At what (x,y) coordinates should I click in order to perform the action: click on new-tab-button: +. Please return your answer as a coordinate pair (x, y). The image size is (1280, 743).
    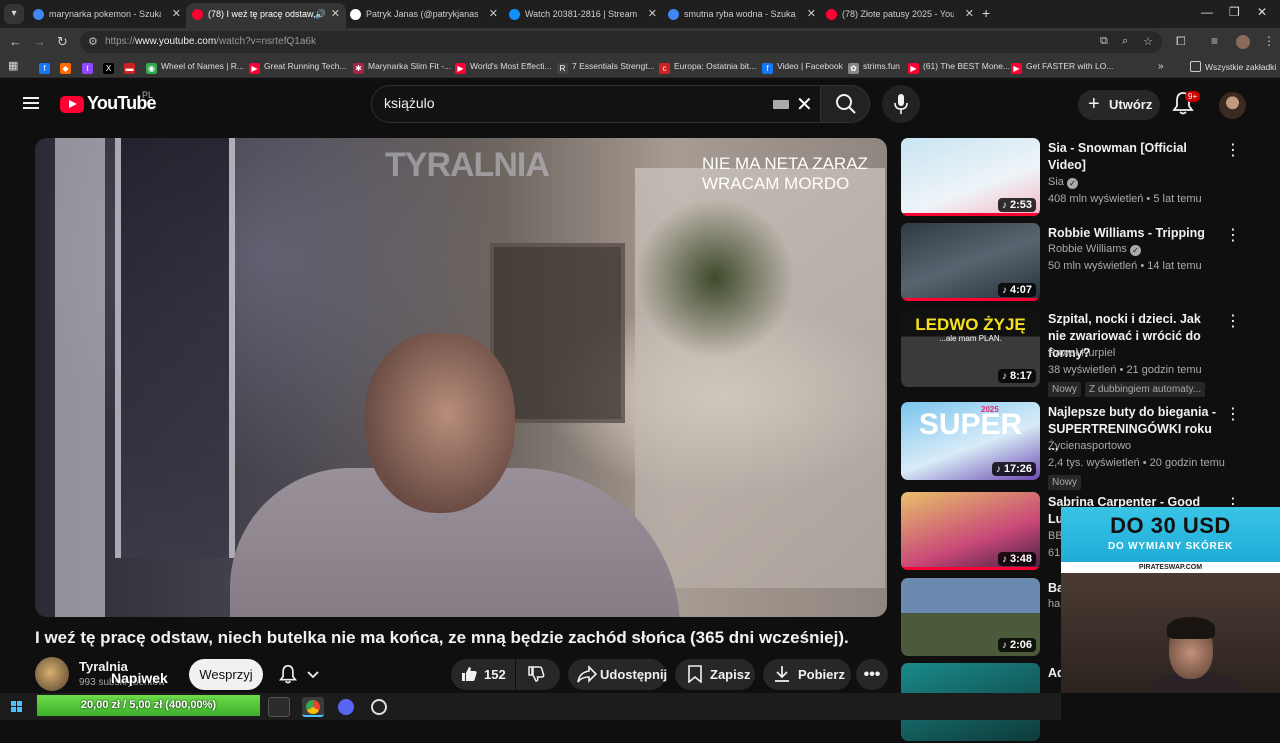
    Looking at the image, I should click on (986, 13).